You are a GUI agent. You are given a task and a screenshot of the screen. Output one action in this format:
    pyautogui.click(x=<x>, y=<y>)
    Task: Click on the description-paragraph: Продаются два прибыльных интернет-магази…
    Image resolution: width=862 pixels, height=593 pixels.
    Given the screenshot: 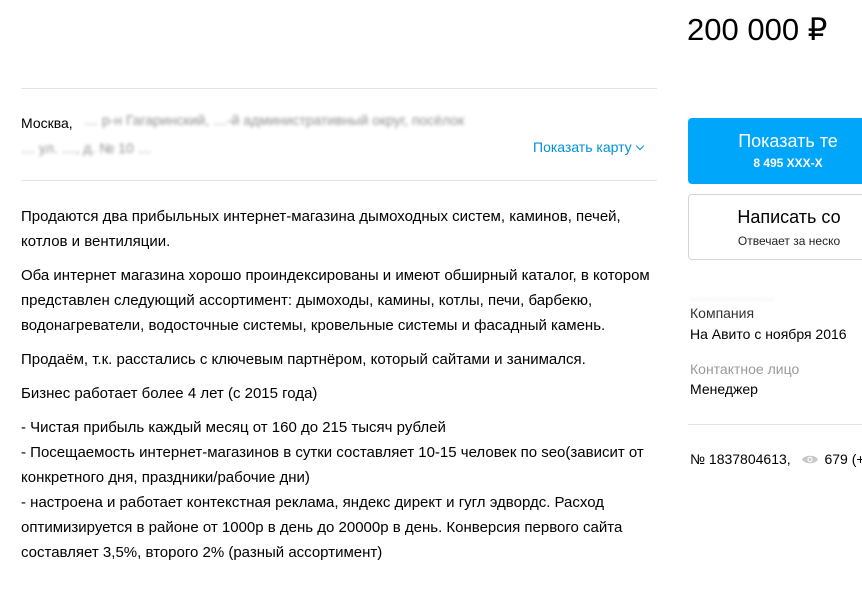 What is the action you would take?
    pyautogui.click(x=321, y=229)
    